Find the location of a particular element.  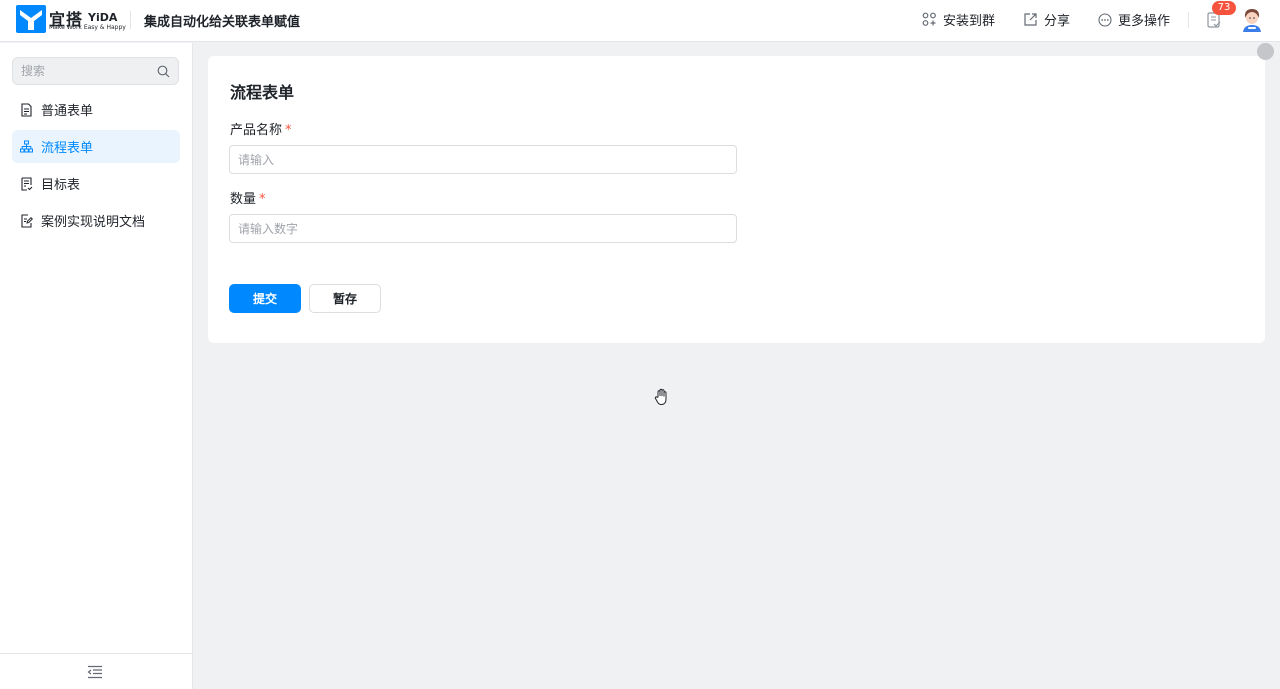

sidebar-item-label: 流程表单 is located at coordinates (67, 148).